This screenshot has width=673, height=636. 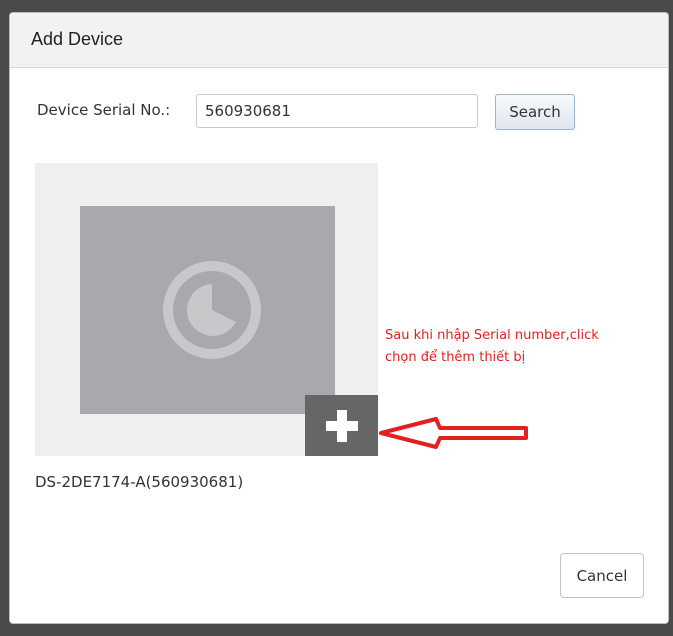 What do you see at coordinates (337, 111) in the screenshot?
I see `serial-number-input` at bounding box center [337, 111].